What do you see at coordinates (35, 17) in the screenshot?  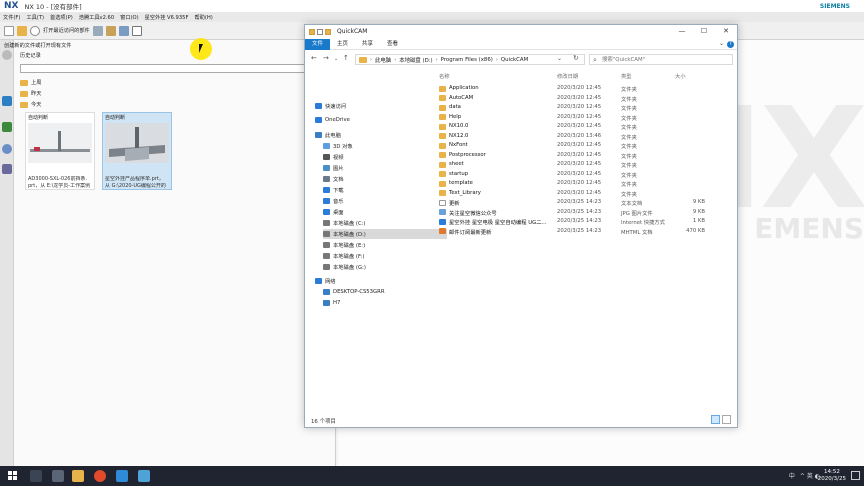 I see `menu-tools: 工具(T)` at bounding box center [35, 17].